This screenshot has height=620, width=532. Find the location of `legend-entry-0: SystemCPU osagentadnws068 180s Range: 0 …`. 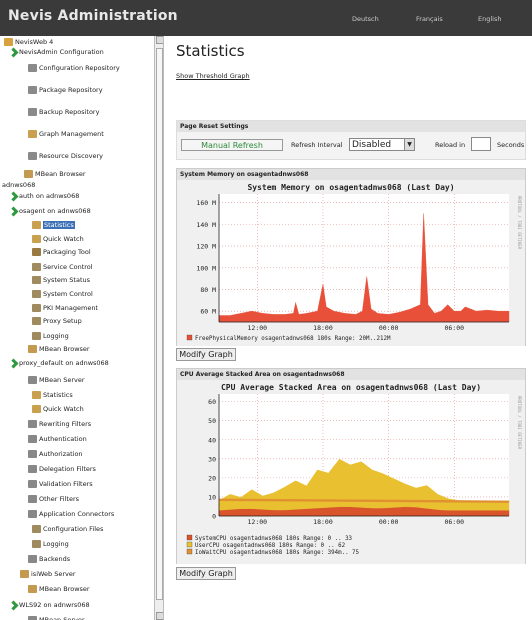

legend-entry-0: SystemCPU osagentadnws068 180s Range: 0 … is located at coordinates (274, 539).